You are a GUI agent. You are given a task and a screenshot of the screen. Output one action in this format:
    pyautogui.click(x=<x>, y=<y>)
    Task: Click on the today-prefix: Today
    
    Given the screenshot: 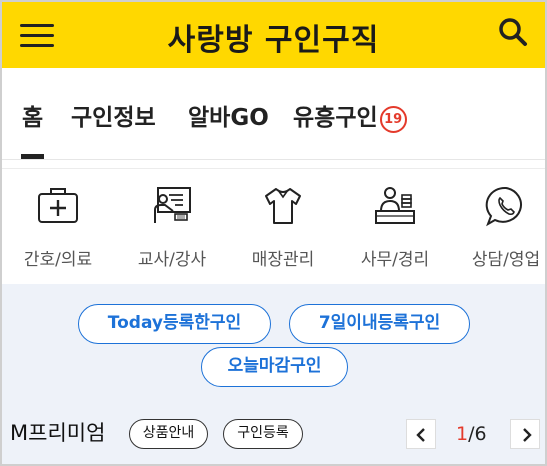 What is the action you would take?
    pyautogui.click(x=135, y=323)
    